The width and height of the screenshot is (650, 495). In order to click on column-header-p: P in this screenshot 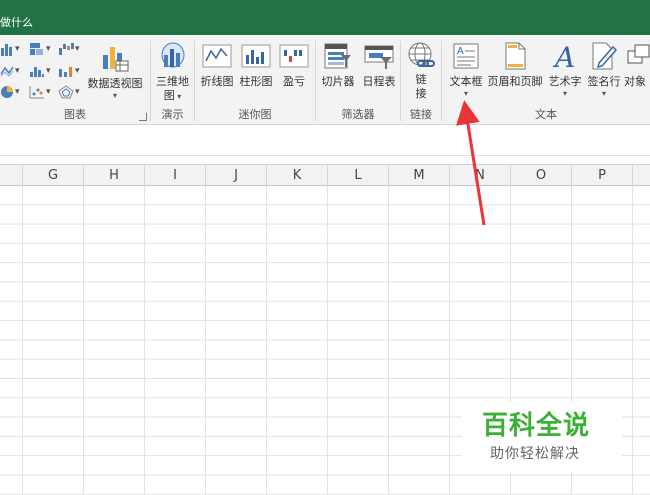, I will do `click(602, 175)`.